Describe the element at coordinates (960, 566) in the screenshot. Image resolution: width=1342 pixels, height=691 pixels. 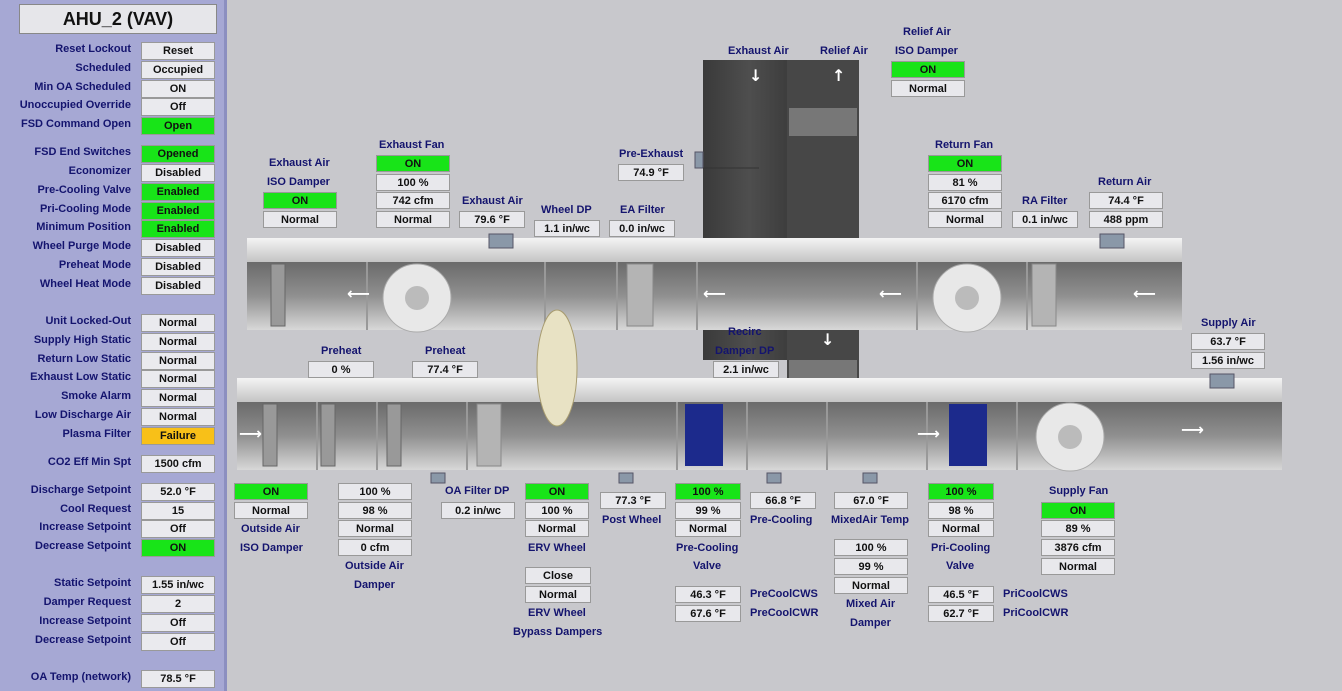
I see `label: Valve` at that location.